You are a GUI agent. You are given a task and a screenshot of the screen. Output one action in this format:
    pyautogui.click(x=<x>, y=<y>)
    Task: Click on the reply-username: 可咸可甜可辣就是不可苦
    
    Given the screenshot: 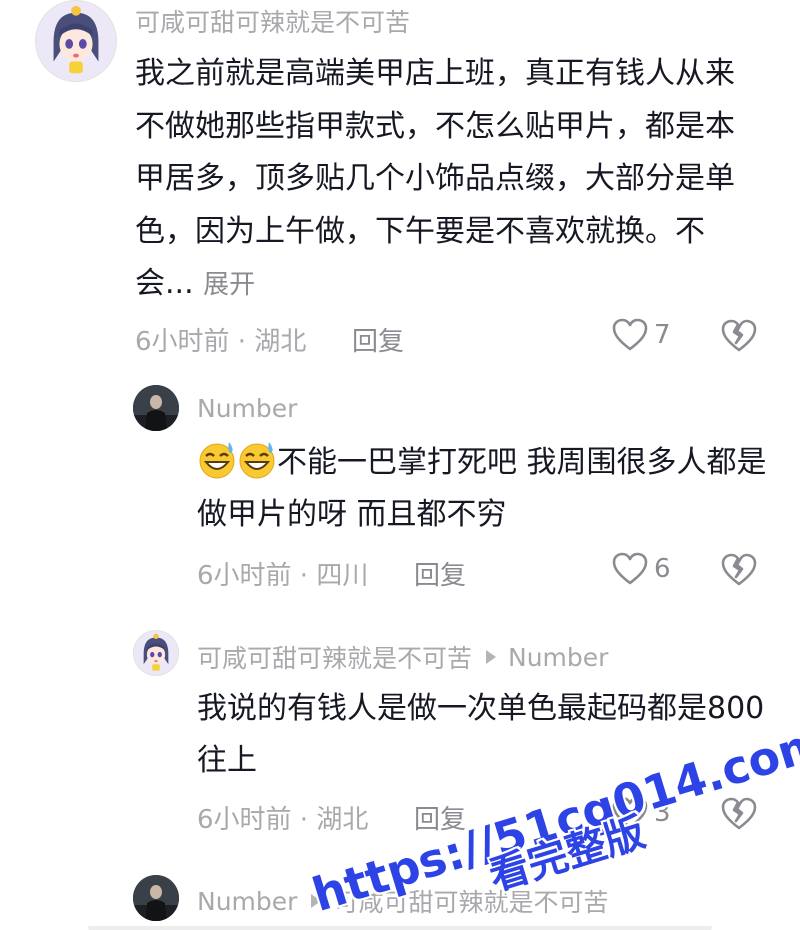 What is the action you would take?
    pyautogui.click(x=334, y=657)
    